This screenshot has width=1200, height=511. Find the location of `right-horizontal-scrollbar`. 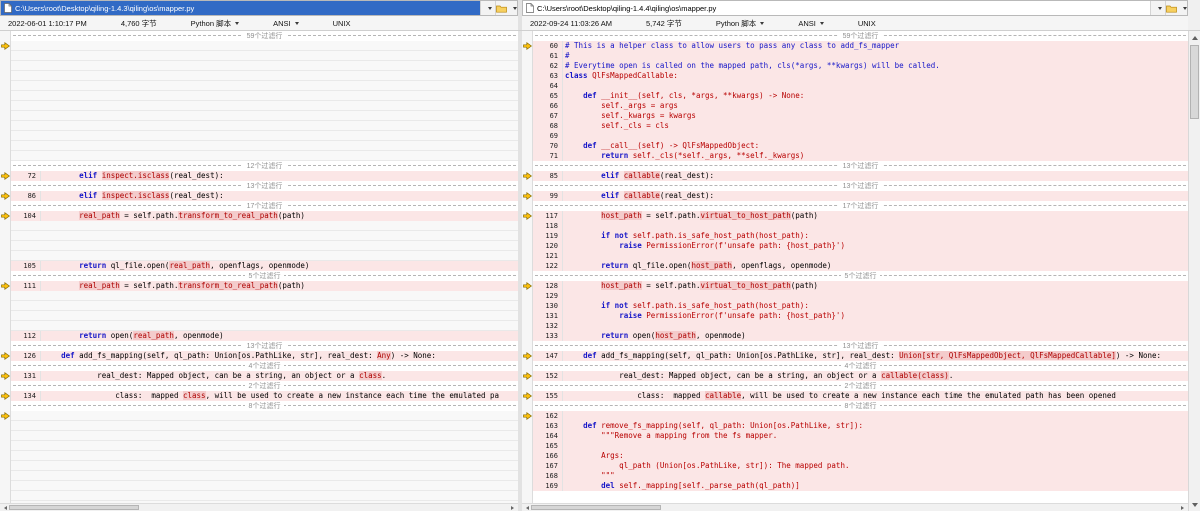

right-horizontal-scrollbar is located at coordinates (855, 507).